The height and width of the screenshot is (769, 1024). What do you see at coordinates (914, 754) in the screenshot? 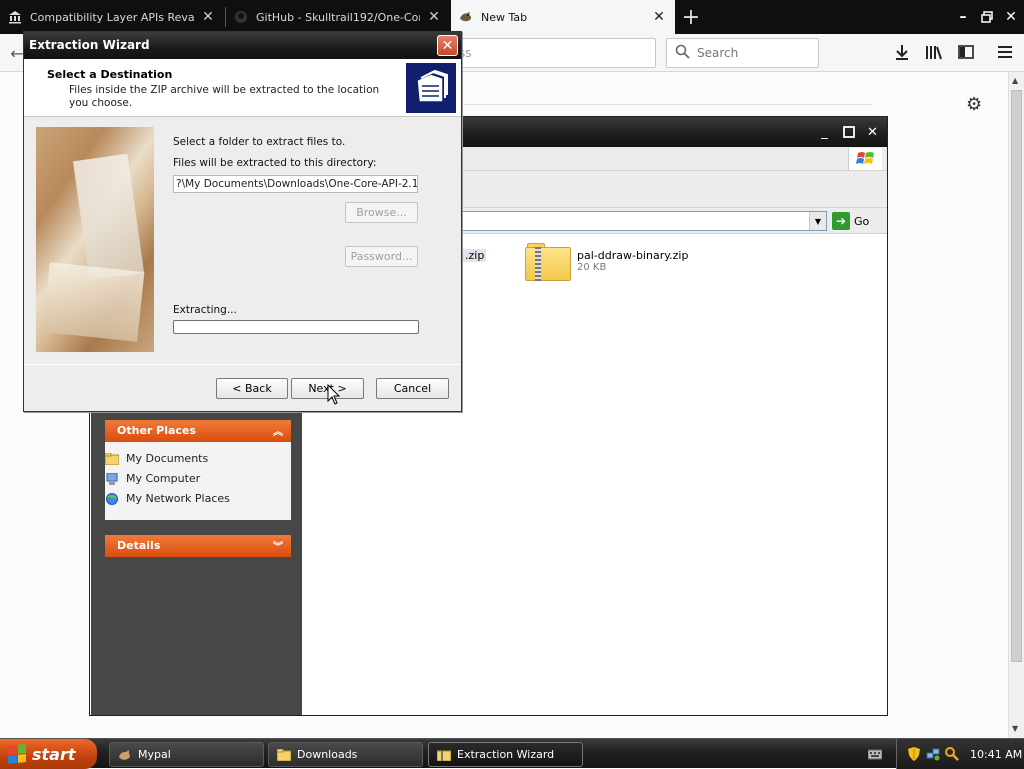
I see `security-shield-icon` at bounding box center [914, 754].